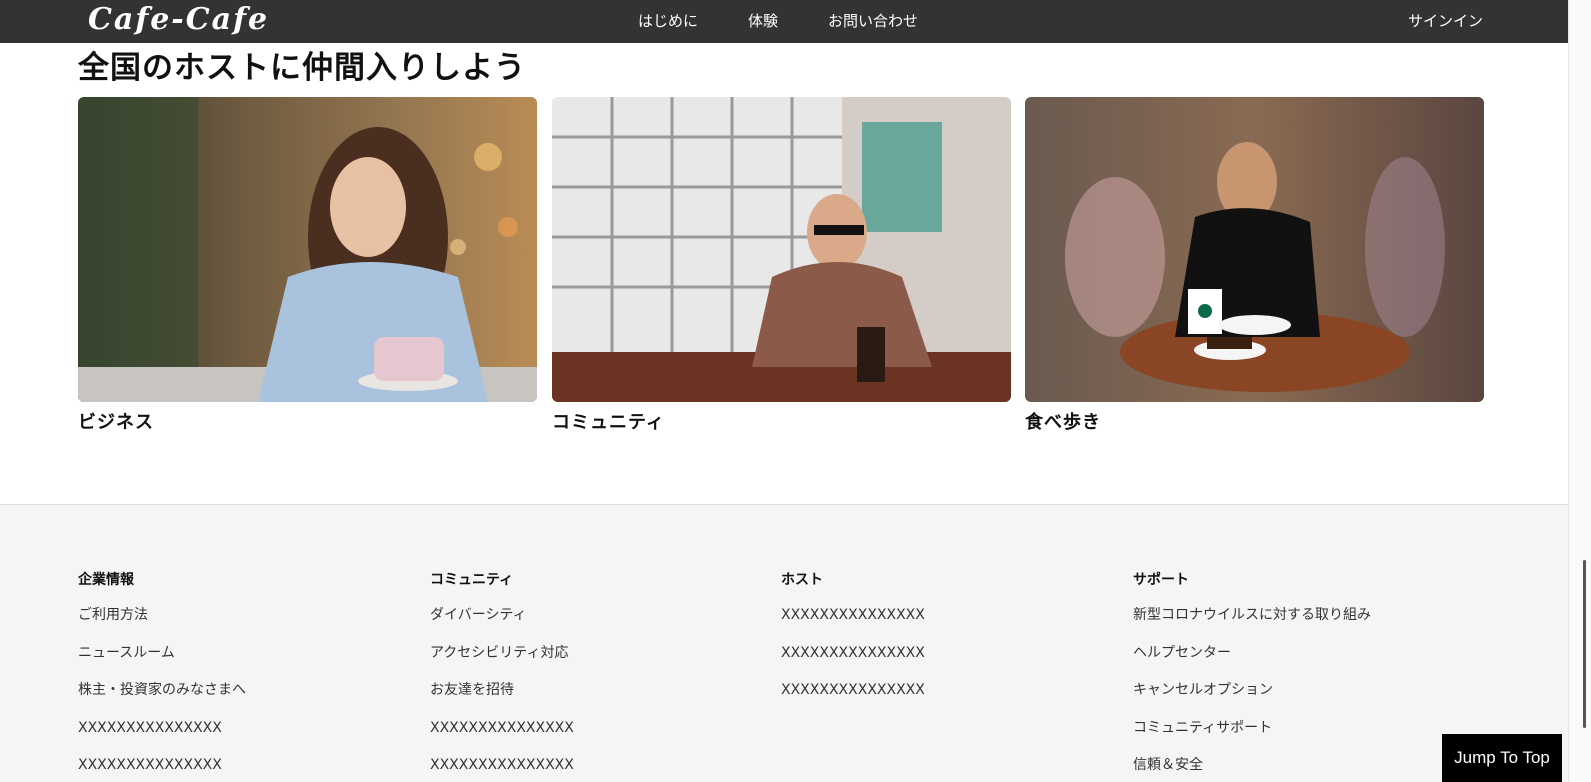  What do you see at coordinates (1298, 768) in the screenshot?
I see `footer-link: 信頼＆安全` at bounding box center [1298, 768].